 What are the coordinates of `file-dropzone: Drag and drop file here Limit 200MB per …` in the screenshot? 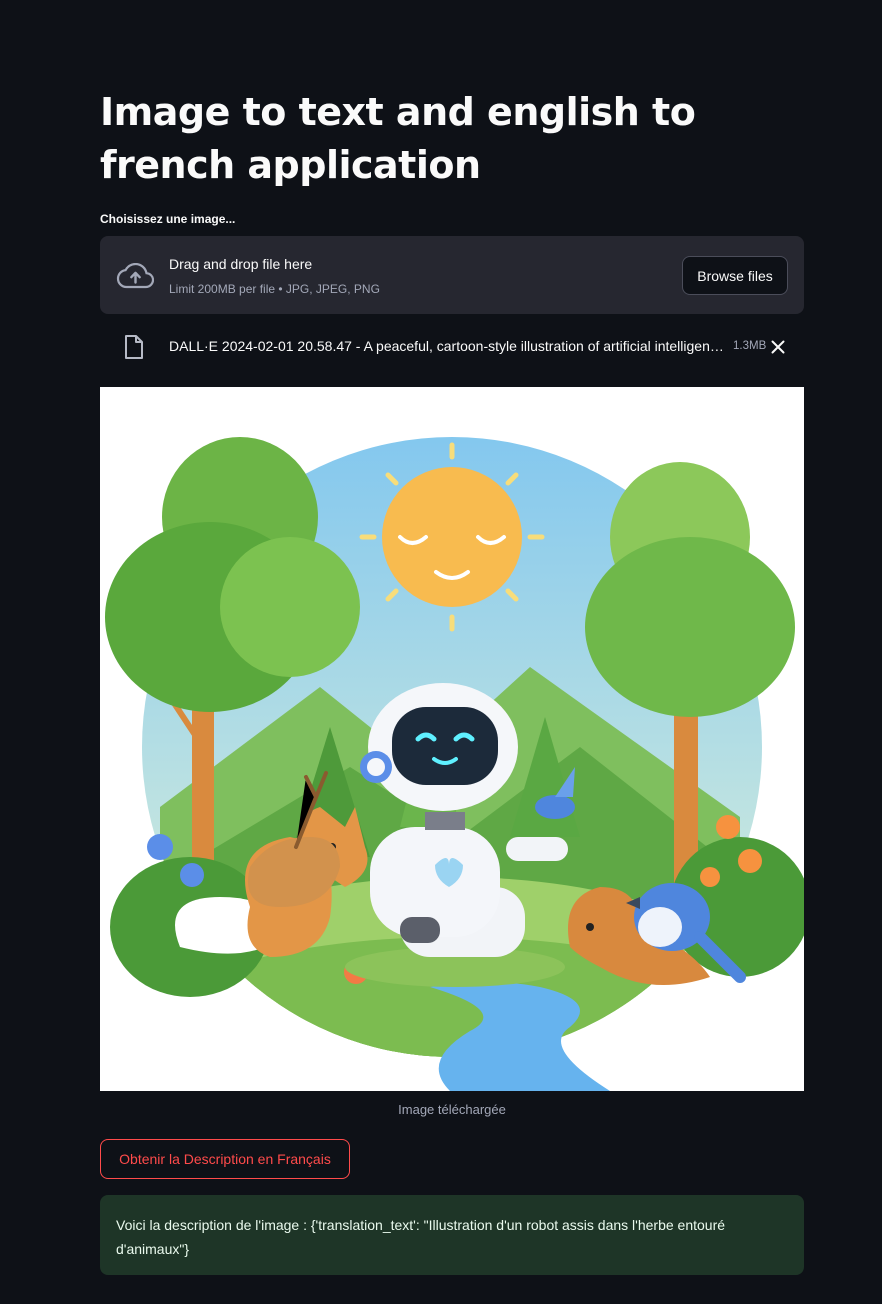 It's located at (452, 275).